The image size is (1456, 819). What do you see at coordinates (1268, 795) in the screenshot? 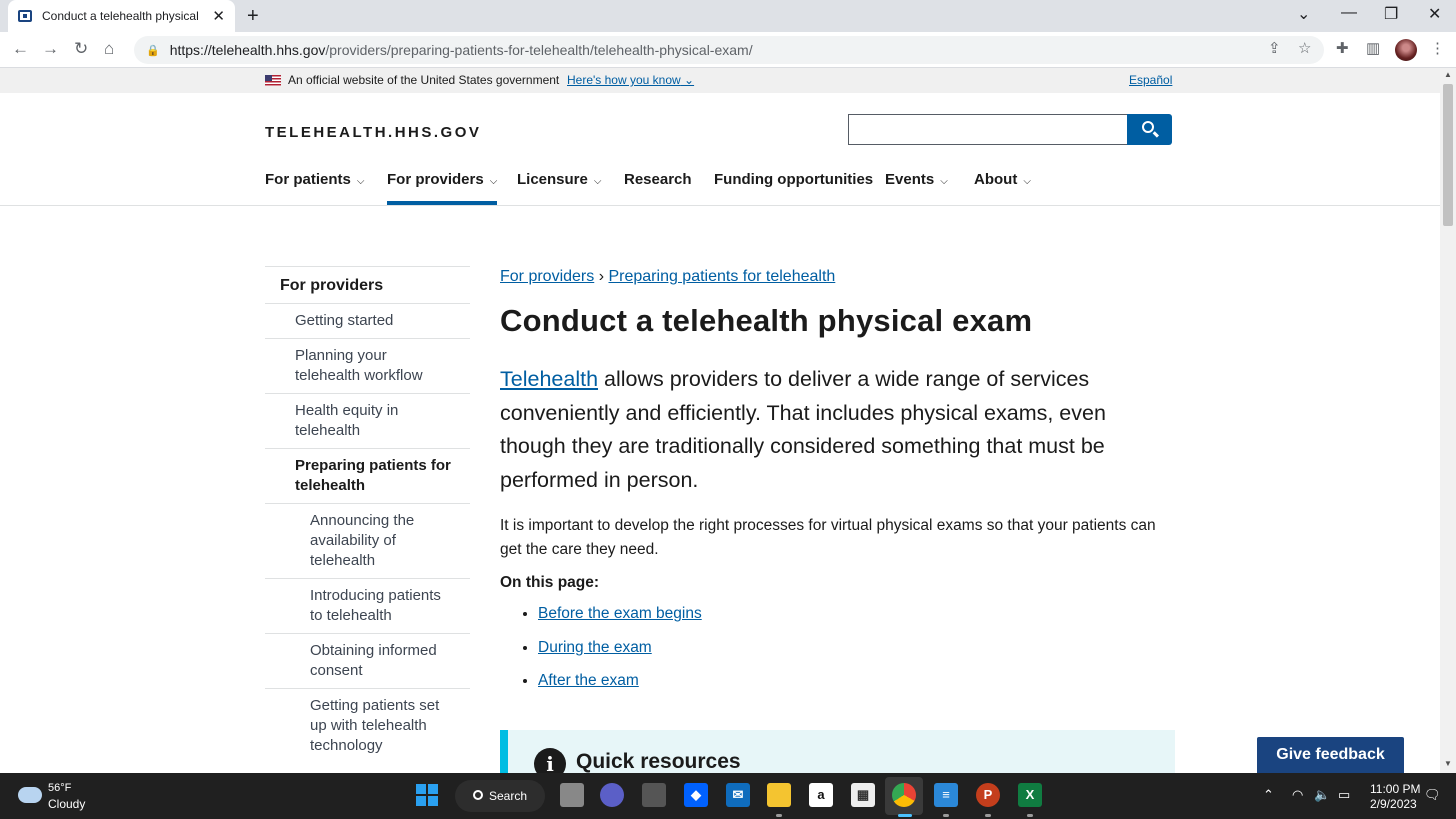
I see `show-hidden-icons-chevron-icon: ⌃` at bounding box center [1268, 795].